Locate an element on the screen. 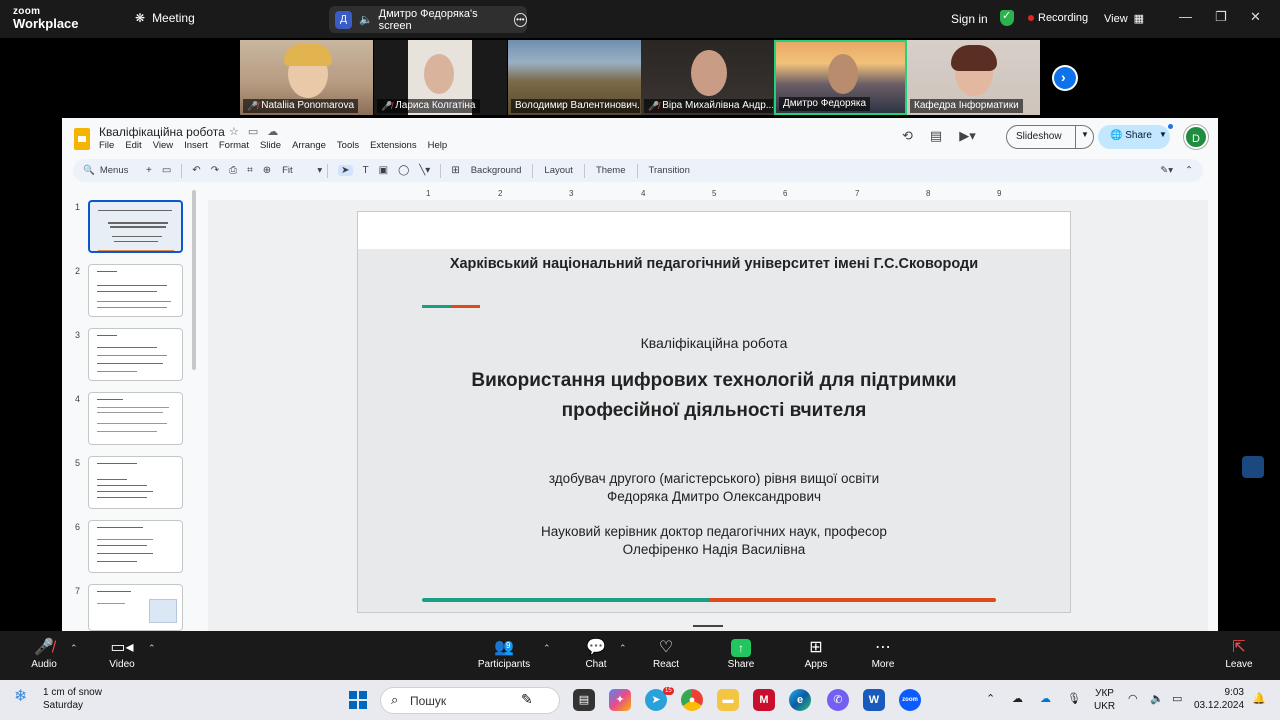 The width and height of the screenshot is (1280, 720). share-screen-button: ↑ Share is located at coordinates (741, 653).